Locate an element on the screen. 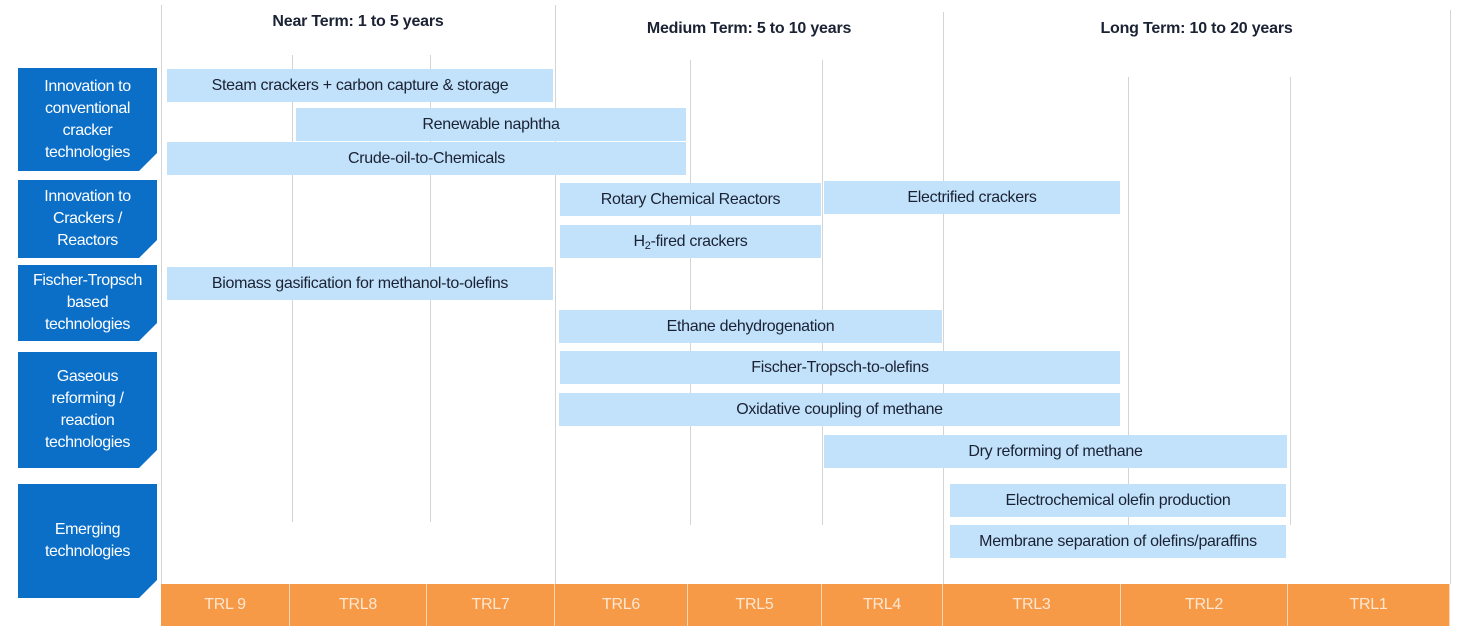 The height and width of the screenshot is (640, 1466). trl-cell: TRL6 is located at coordinates (621, 605).